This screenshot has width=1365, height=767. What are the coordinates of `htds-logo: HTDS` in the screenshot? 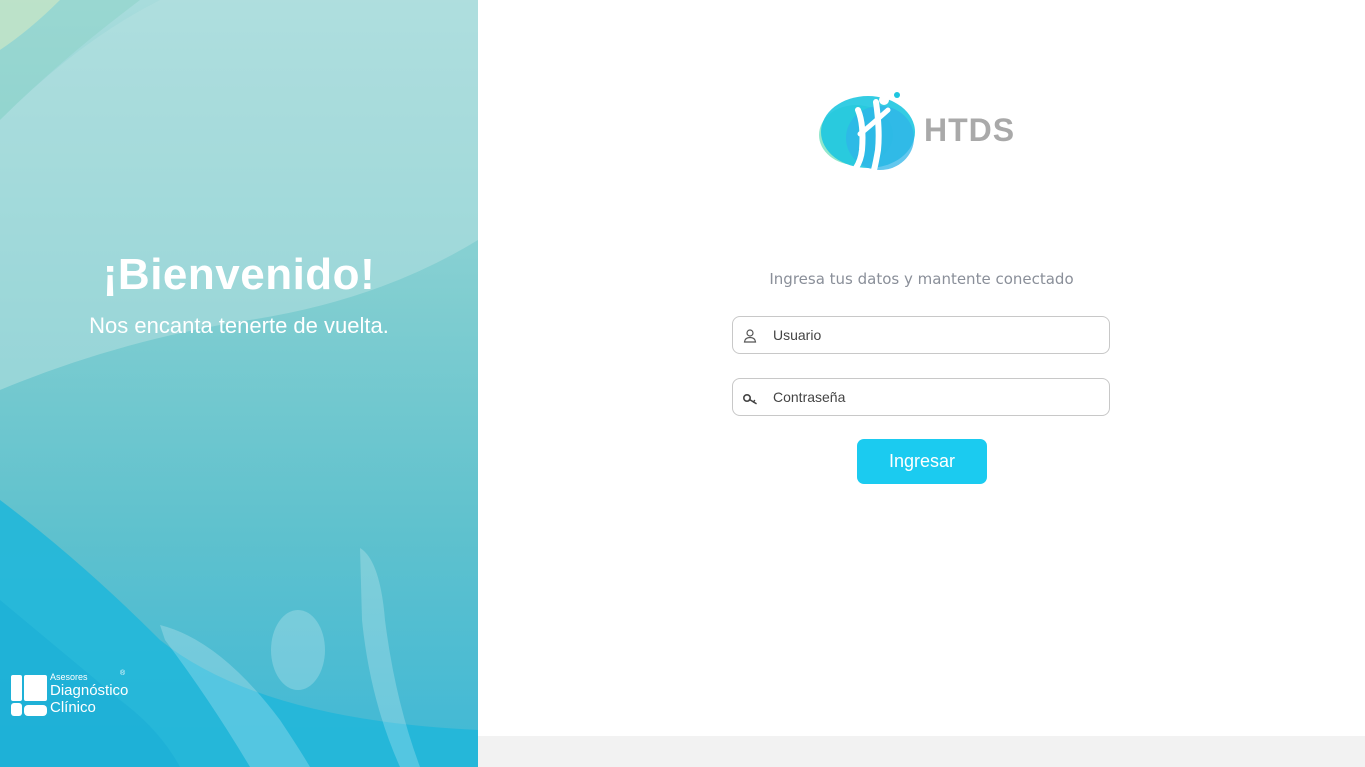 It's located at (923, 132).